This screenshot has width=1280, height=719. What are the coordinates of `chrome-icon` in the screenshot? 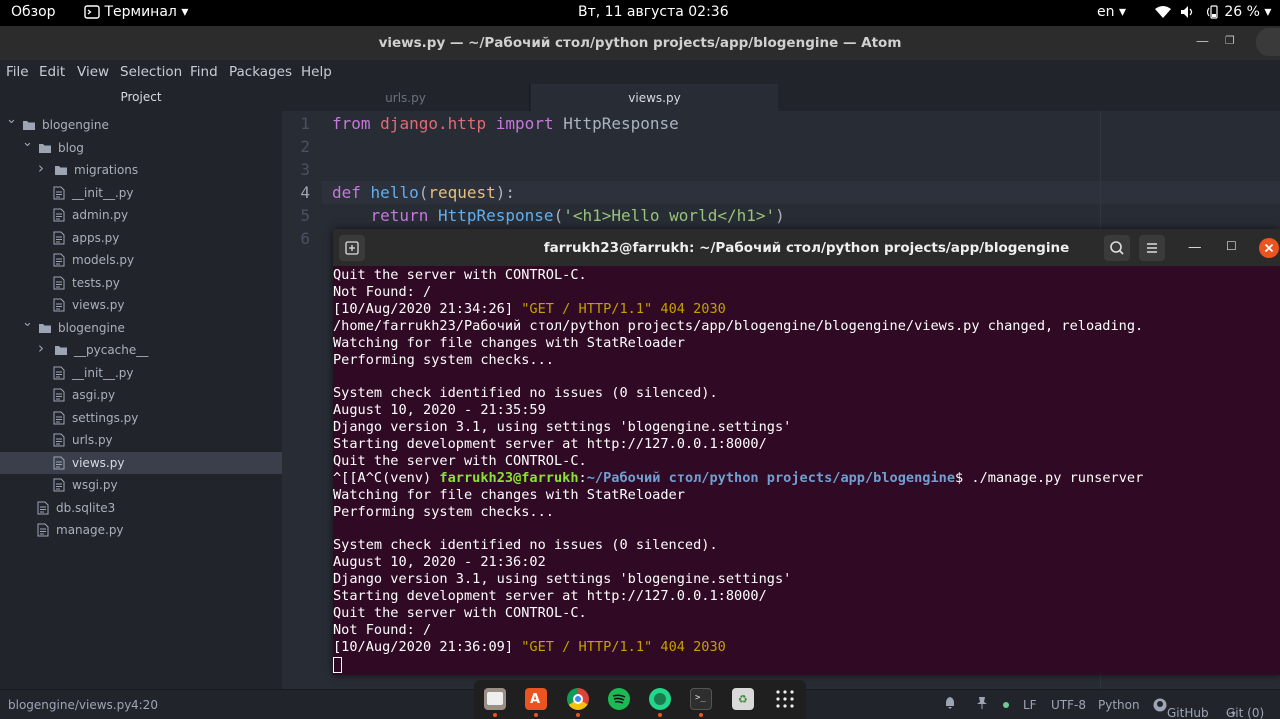 It's located at (578, 699).